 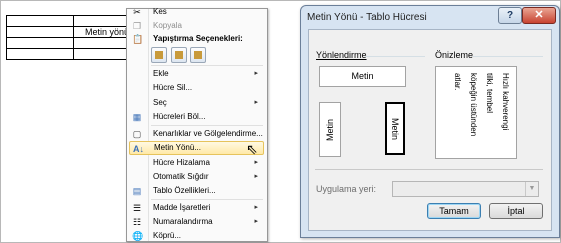 What do you see at coordinates (182, 207) in the screenshot?
I see `menu-item-label: Madde İşaretleri` at bounding box center [182, 207].